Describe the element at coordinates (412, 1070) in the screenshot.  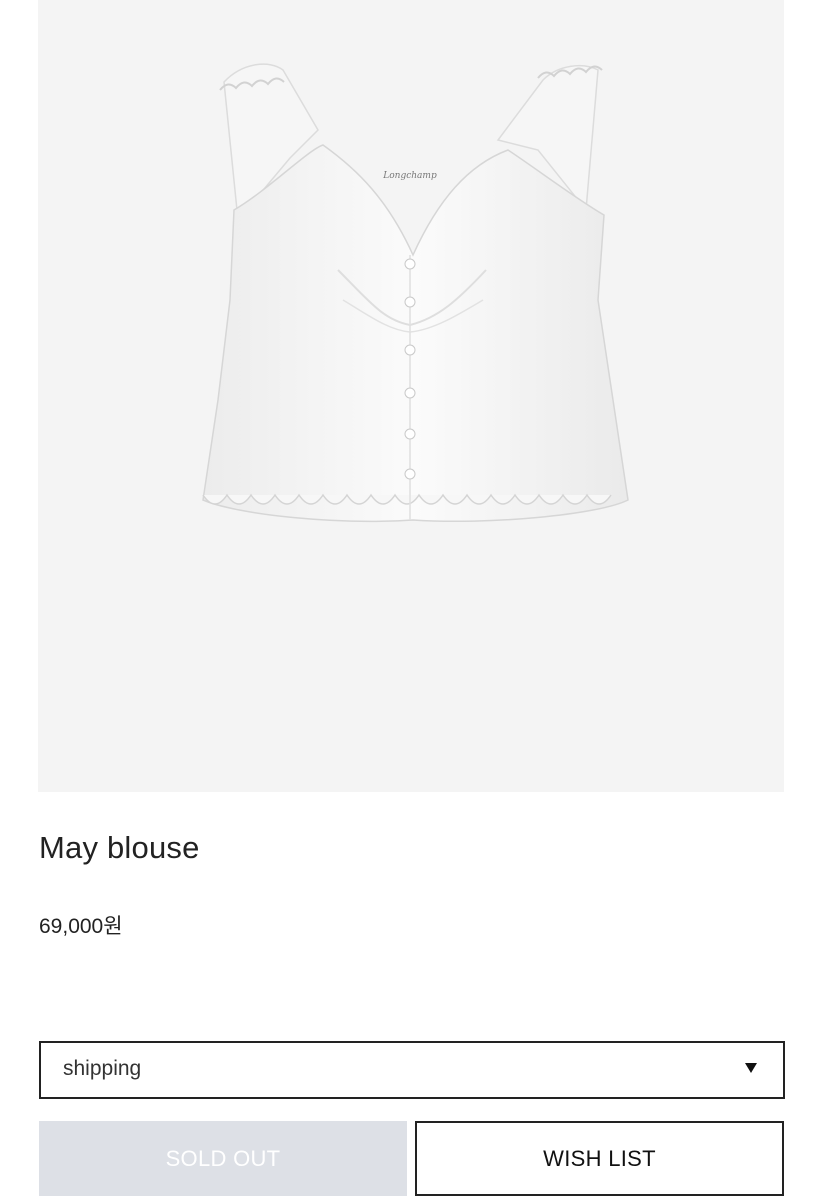
I see `shipping-option-select: shipping` at that location.